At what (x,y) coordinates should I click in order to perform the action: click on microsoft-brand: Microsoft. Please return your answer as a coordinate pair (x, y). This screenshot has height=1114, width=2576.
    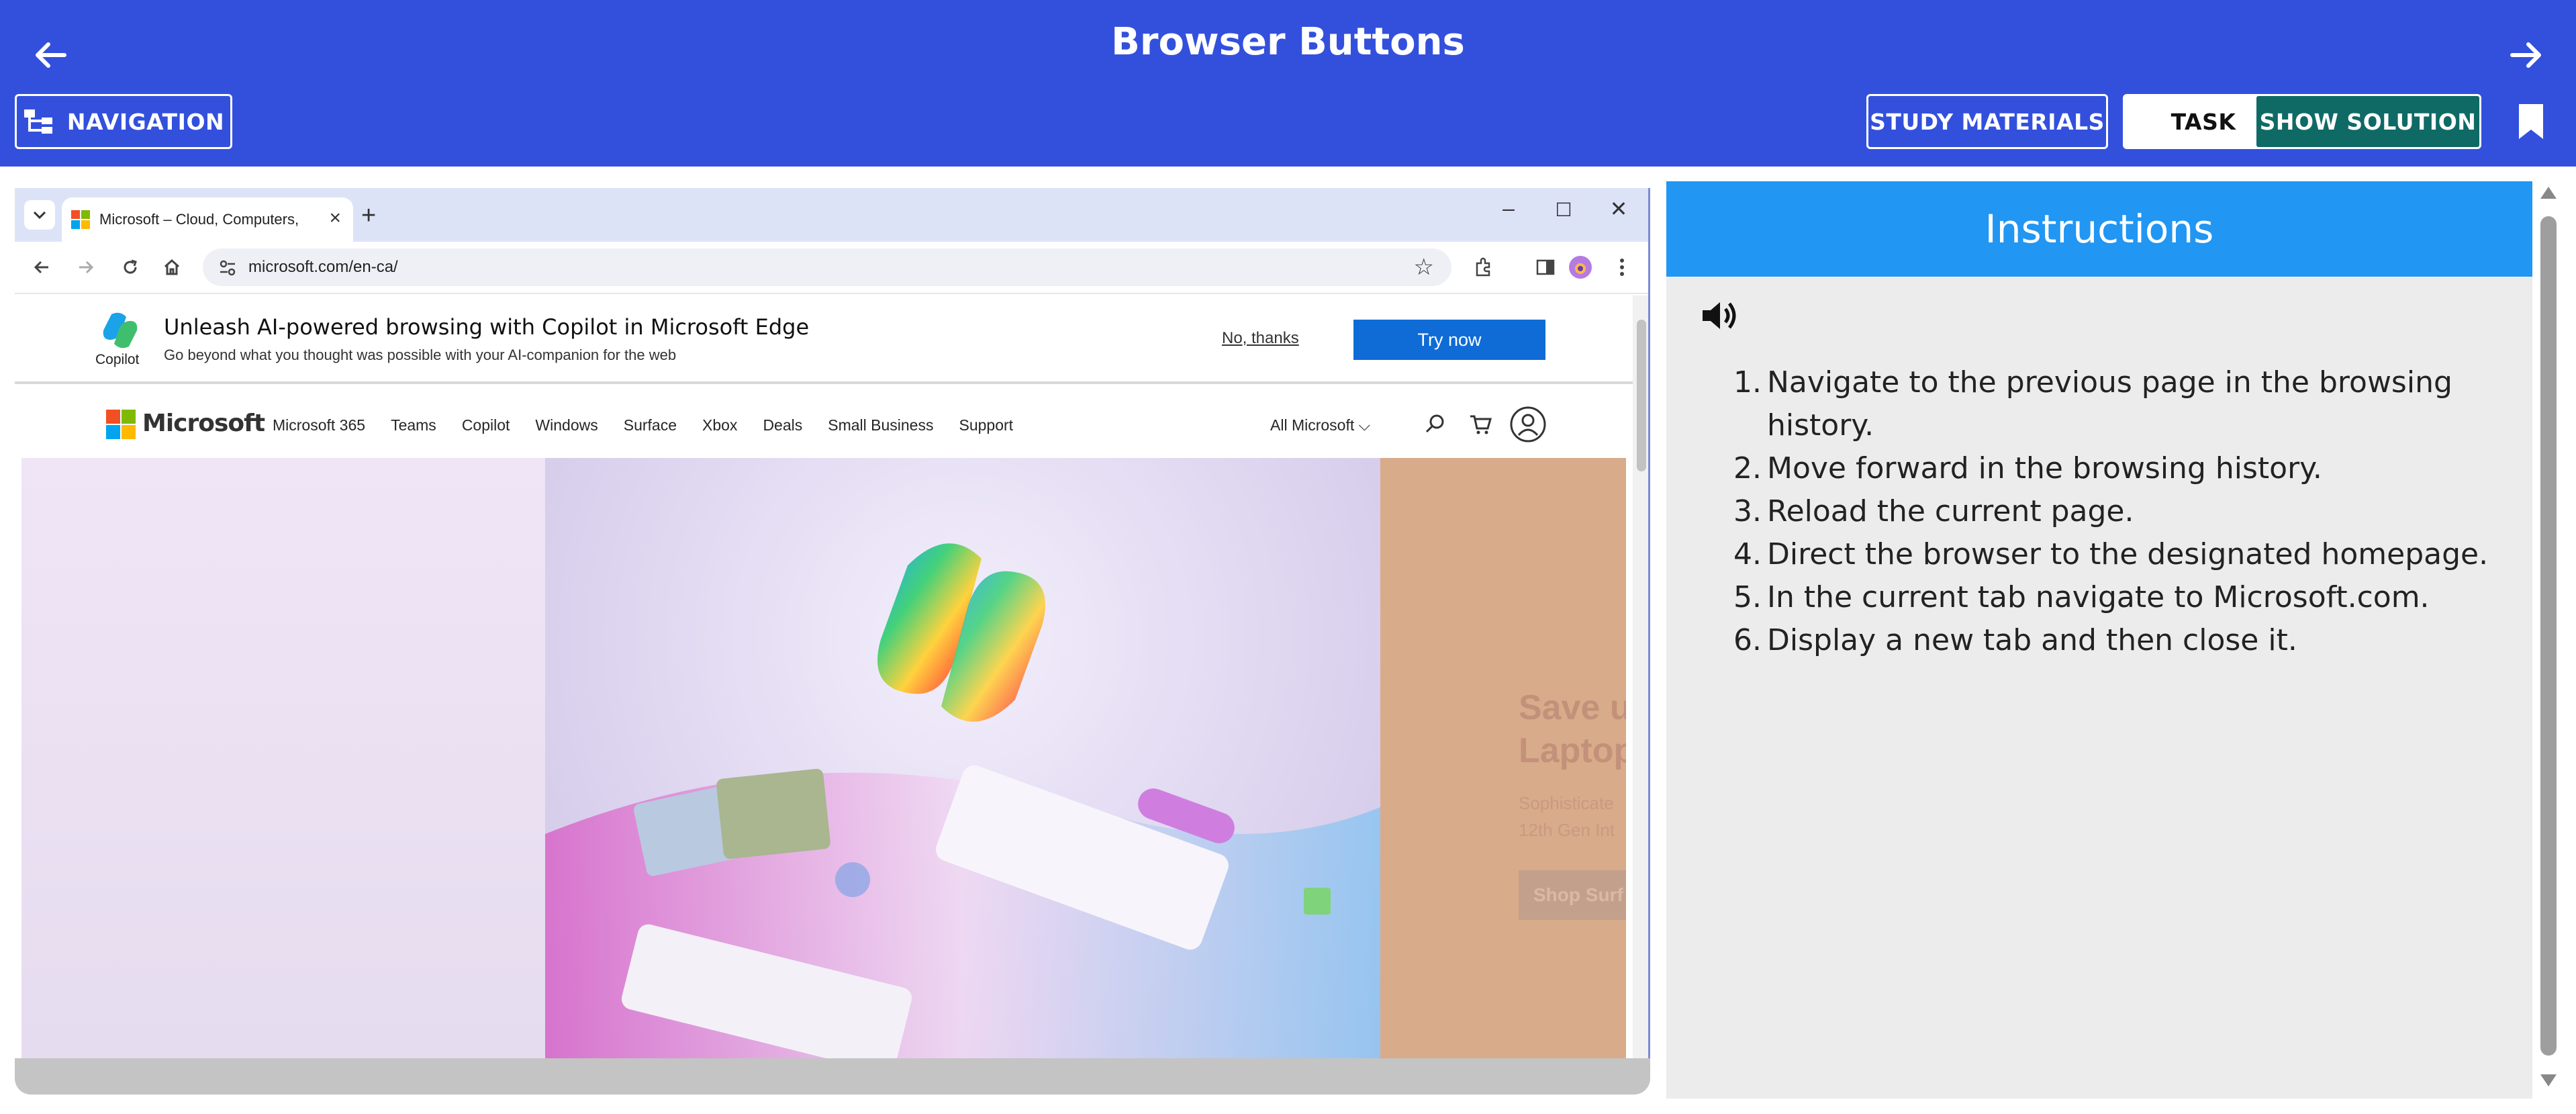
    Looking at the image, I should click on (203, 424).